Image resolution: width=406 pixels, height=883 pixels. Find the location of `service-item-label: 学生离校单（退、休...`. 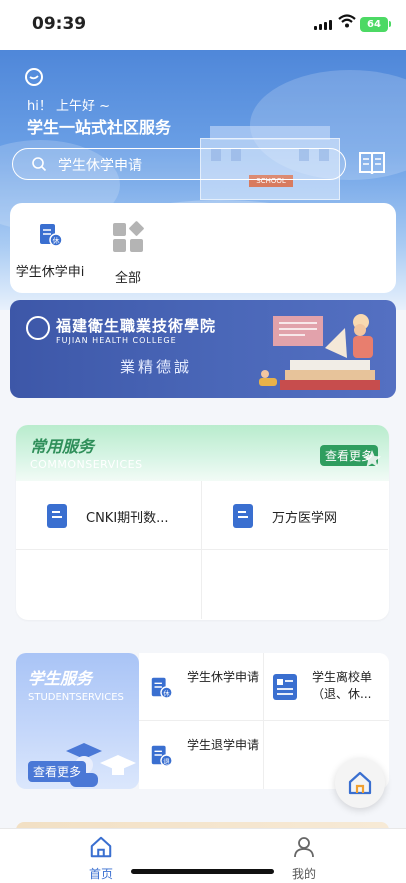

service-item-label: 学生离校单（退、休... is located at coordinates (342, 685).